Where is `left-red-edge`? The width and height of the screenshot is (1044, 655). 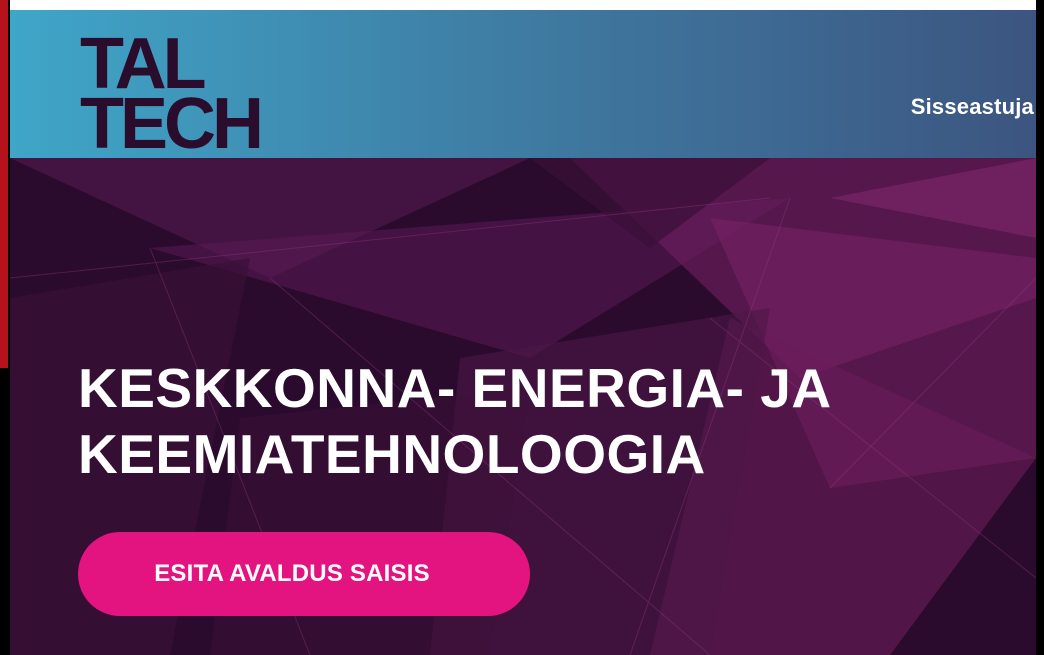 left-red-edge is located at coordinates (4, 184).